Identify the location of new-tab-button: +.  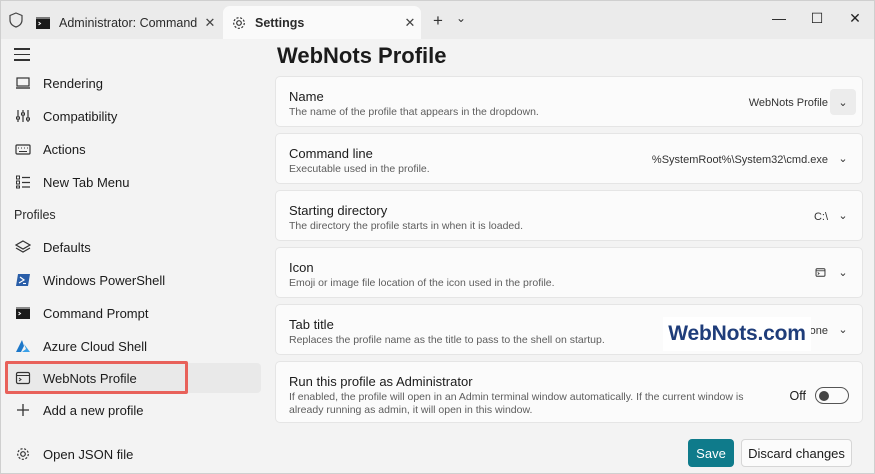
(438, 21).